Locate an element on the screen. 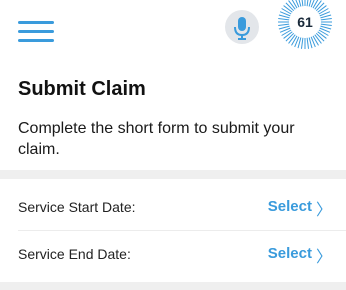  hamburger-menu-icon is located at coordinates (36, 31).